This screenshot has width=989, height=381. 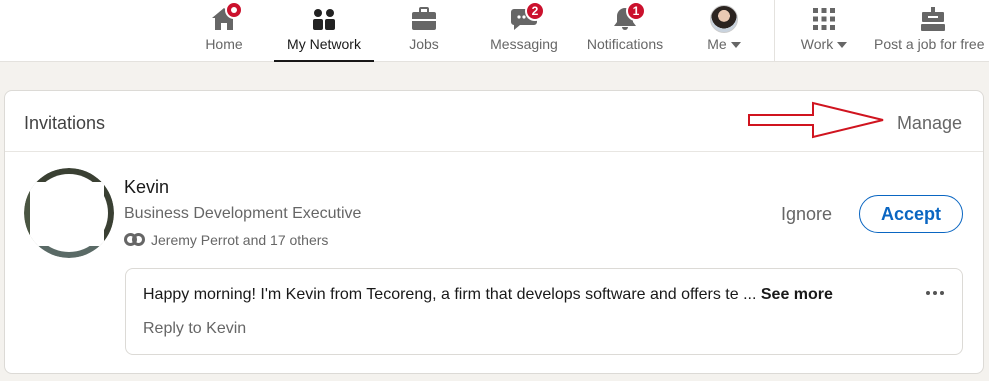 I want to click on nav-notifications: 1 Notifications, so click(x=625, y=30).